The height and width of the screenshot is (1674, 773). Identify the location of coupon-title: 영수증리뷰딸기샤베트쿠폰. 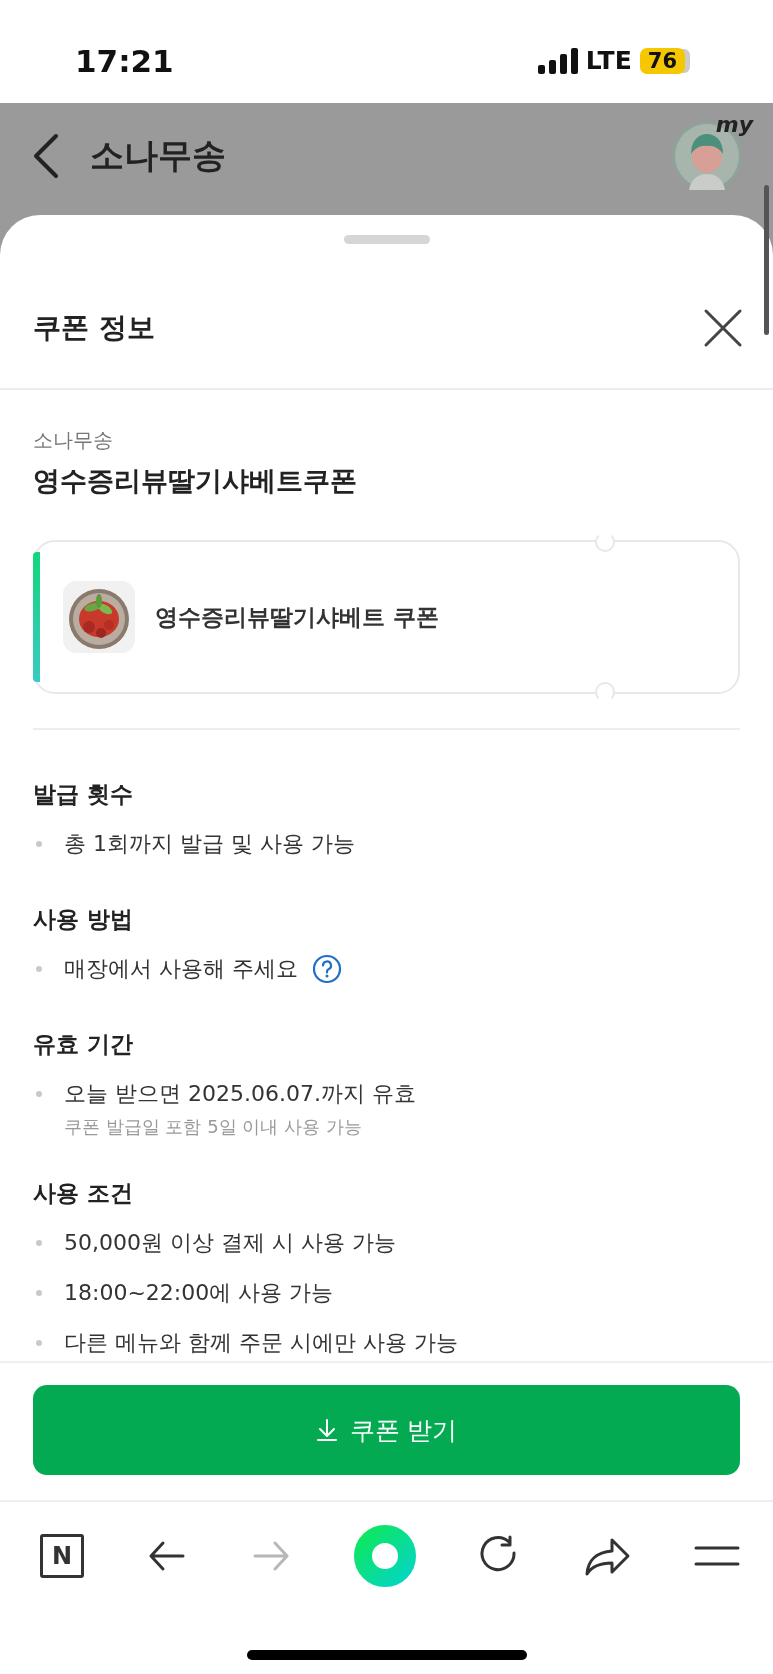
(195, 481).